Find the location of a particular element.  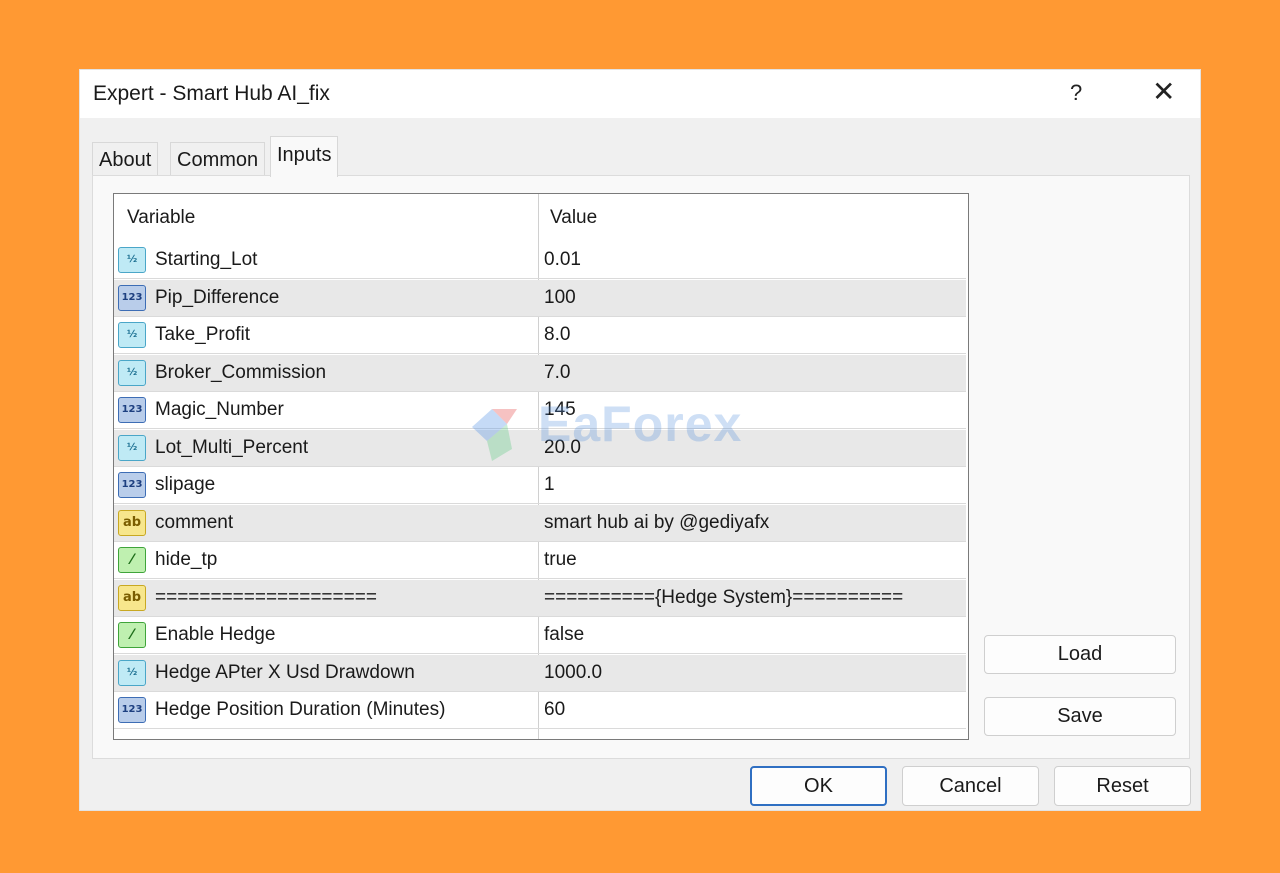

variable-value: false is located at coordinates (564, 635).